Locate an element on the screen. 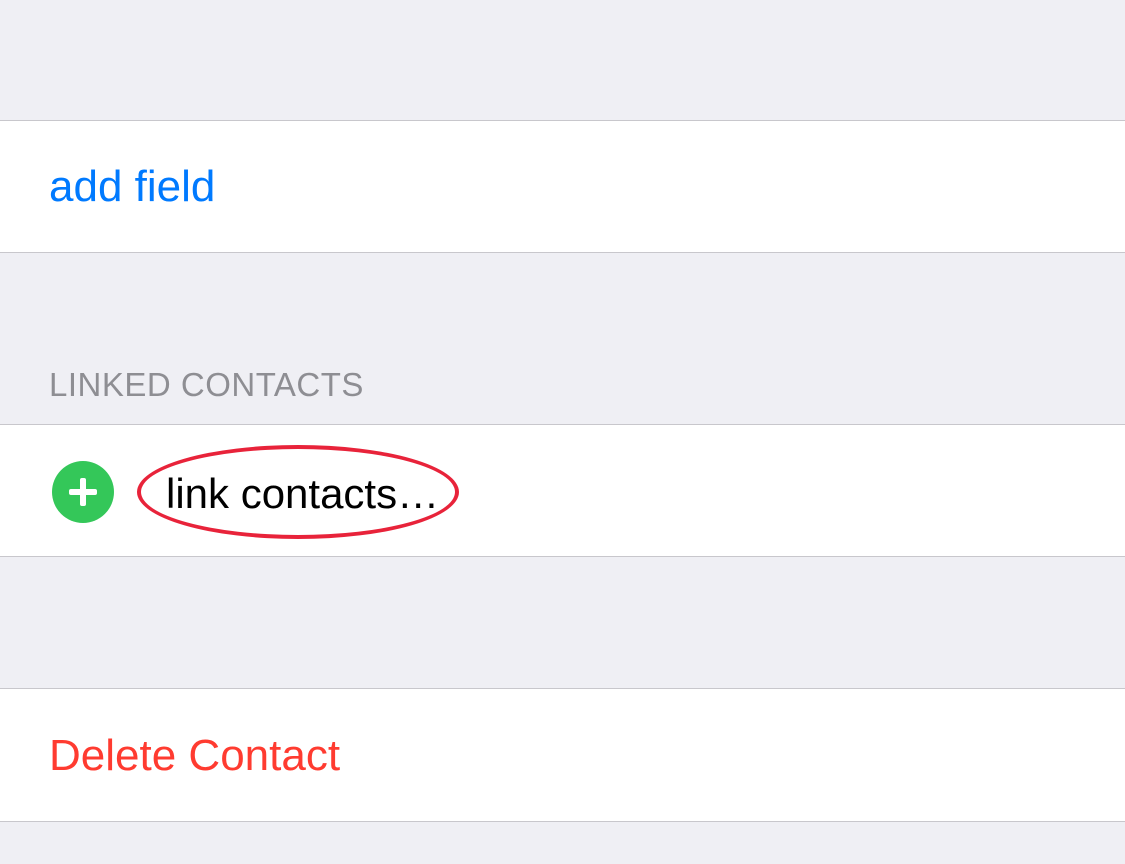  add-field-label: add field is located at coordinates (132, 187).